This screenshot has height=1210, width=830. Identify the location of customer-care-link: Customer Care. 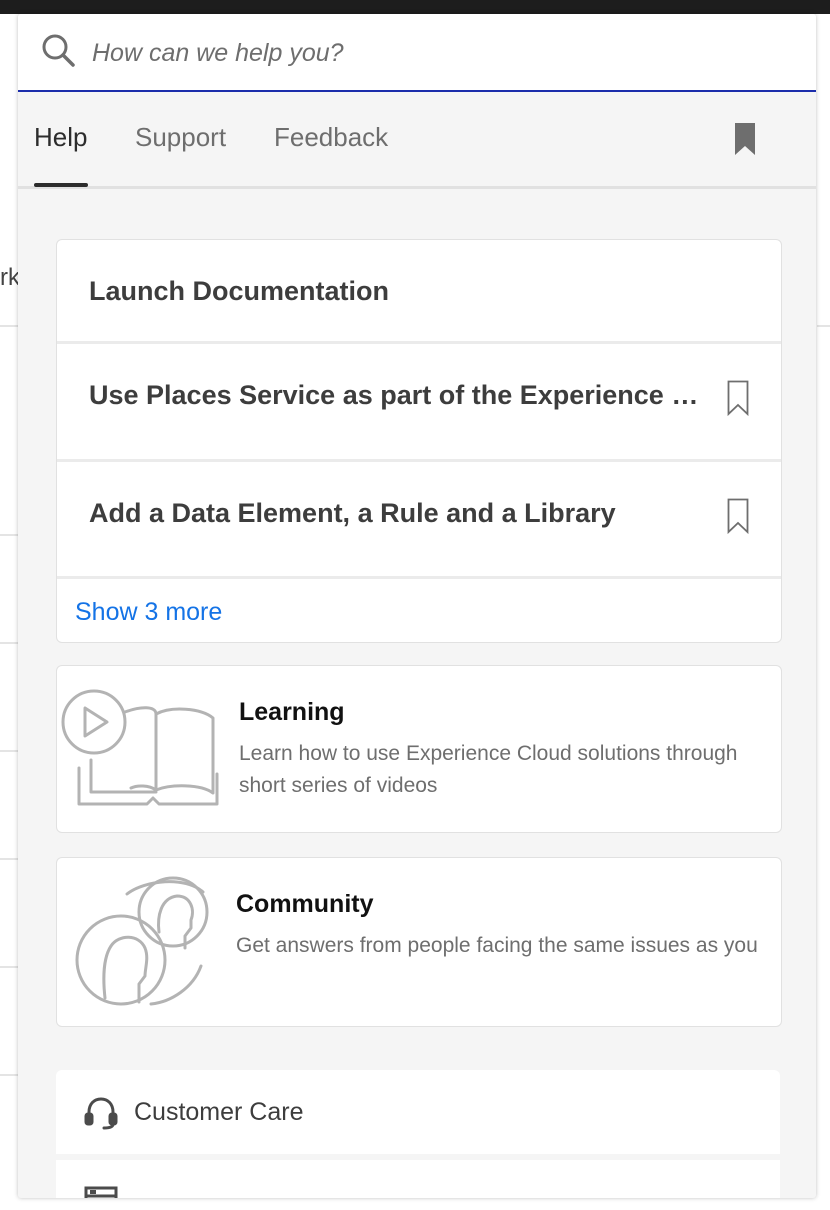
(418, 1112).